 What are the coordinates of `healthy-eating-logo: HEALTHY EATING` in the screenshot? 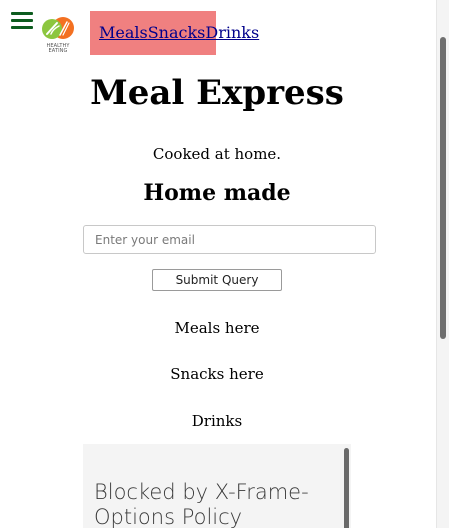 It's located at (58, 34).